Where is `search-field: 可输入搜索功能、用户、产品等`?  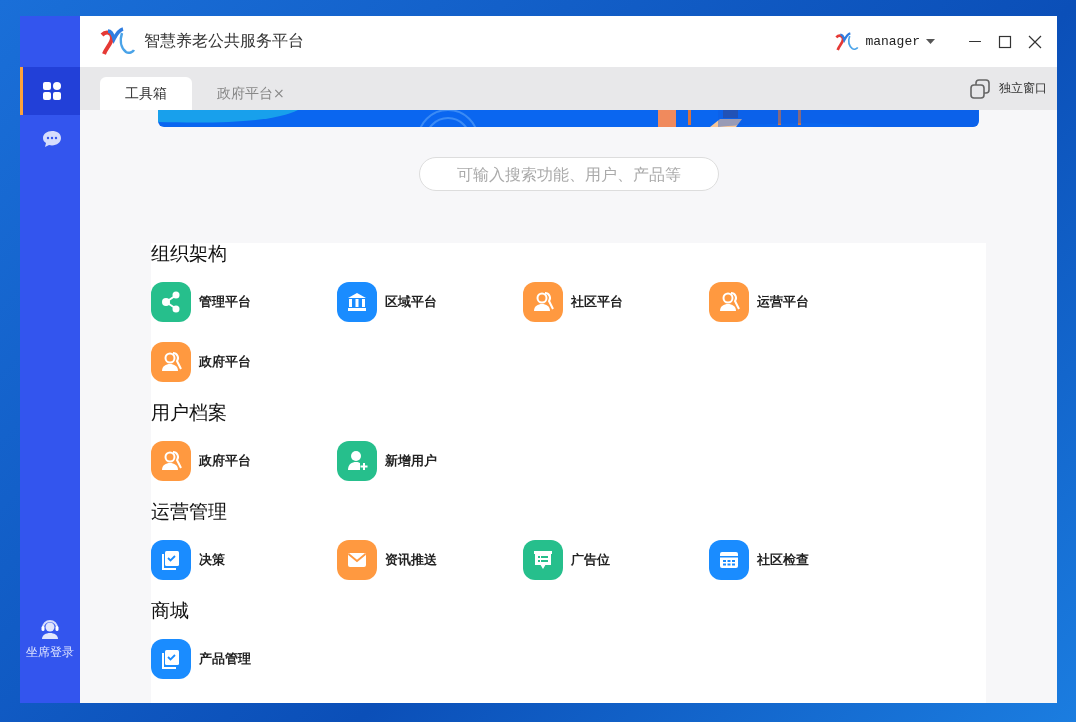
search-field: 可输入搜索功能、用户、产品等 is located at coordinates (568, 174).